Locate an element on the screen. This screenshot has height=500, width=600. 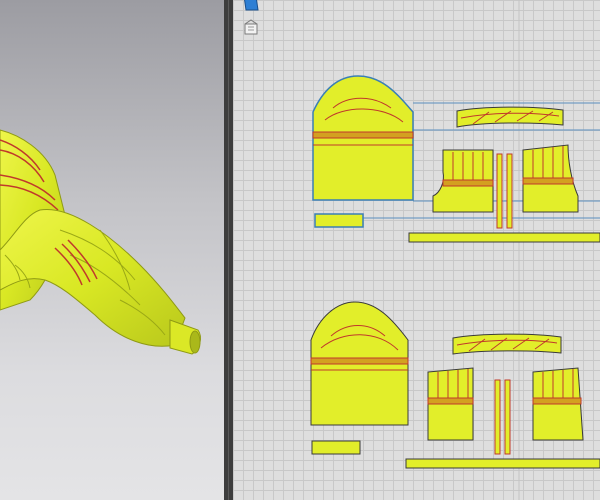
pattern-piece-waistband is located at coordinates (504, 237).